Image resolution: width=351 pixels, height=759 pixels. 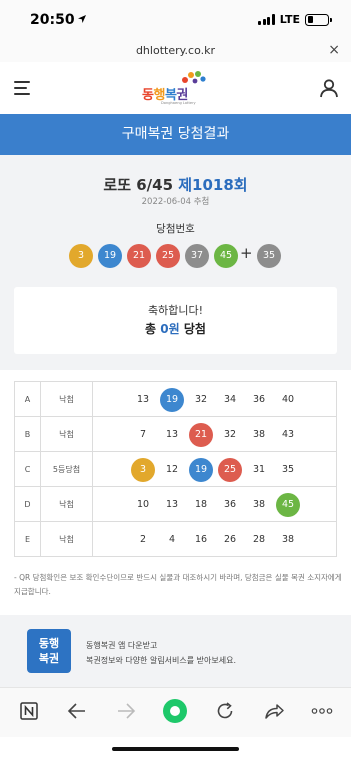 I want to click on battery-icon, so click(x=318, y=19).